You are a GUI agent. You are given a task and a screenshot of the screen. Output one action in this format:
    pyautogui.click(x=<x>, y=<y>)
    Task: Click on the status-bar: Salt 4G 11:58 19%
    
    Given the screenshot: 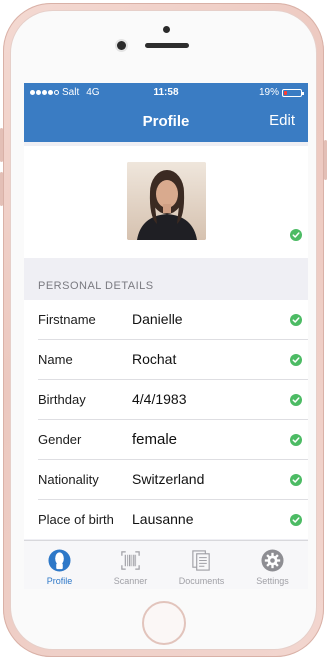 What is the action you would take?
    pyautogui.click(x=166, y=92)
    